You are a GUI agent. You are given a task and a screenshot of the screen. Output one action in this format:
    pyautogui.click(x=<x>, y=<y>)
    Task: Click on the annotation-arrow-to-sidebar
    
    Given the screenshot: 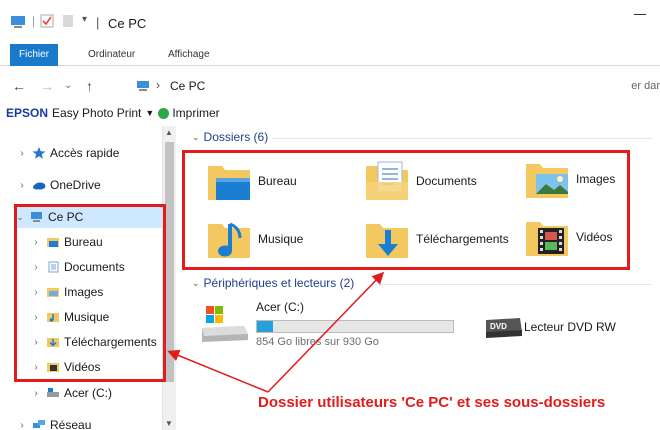 What is the action you would take?
    pyautogui.click(x=218, y=371)
    